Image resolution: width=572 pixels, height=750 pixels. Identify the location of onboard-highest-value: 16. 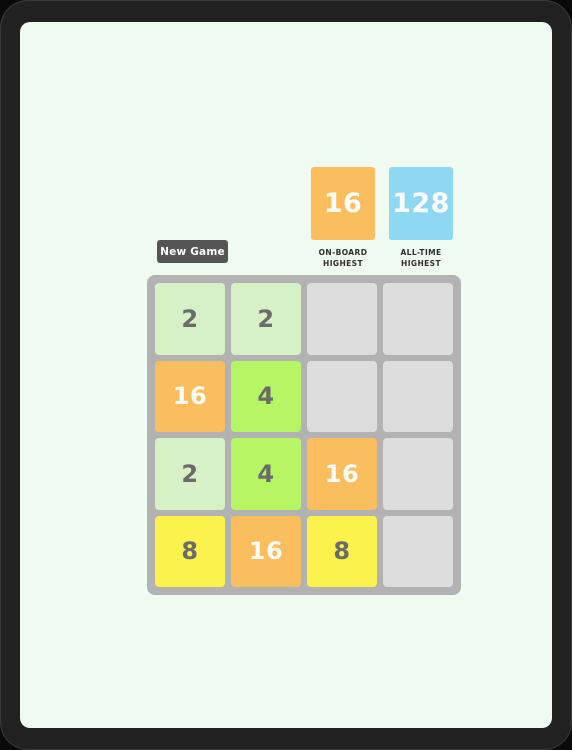
(343, 203).